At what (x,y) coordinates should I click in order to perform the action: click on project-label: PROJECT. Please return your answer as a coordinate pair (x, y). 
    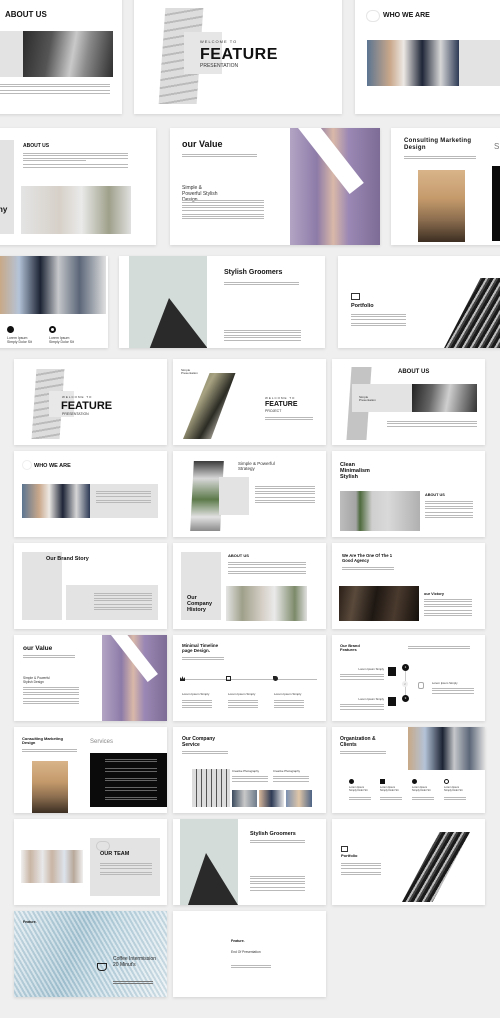
    Looking at the image, I should click on (273, 411).